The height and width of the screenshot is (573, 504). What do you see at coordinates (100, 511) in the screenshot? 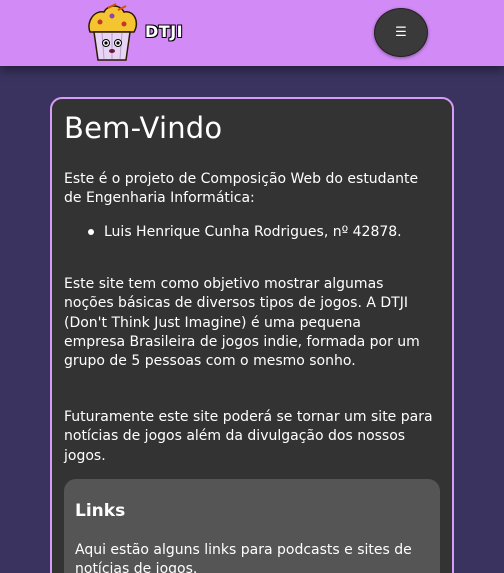
I see `links-title: Links` at bounding box center [100, 511].